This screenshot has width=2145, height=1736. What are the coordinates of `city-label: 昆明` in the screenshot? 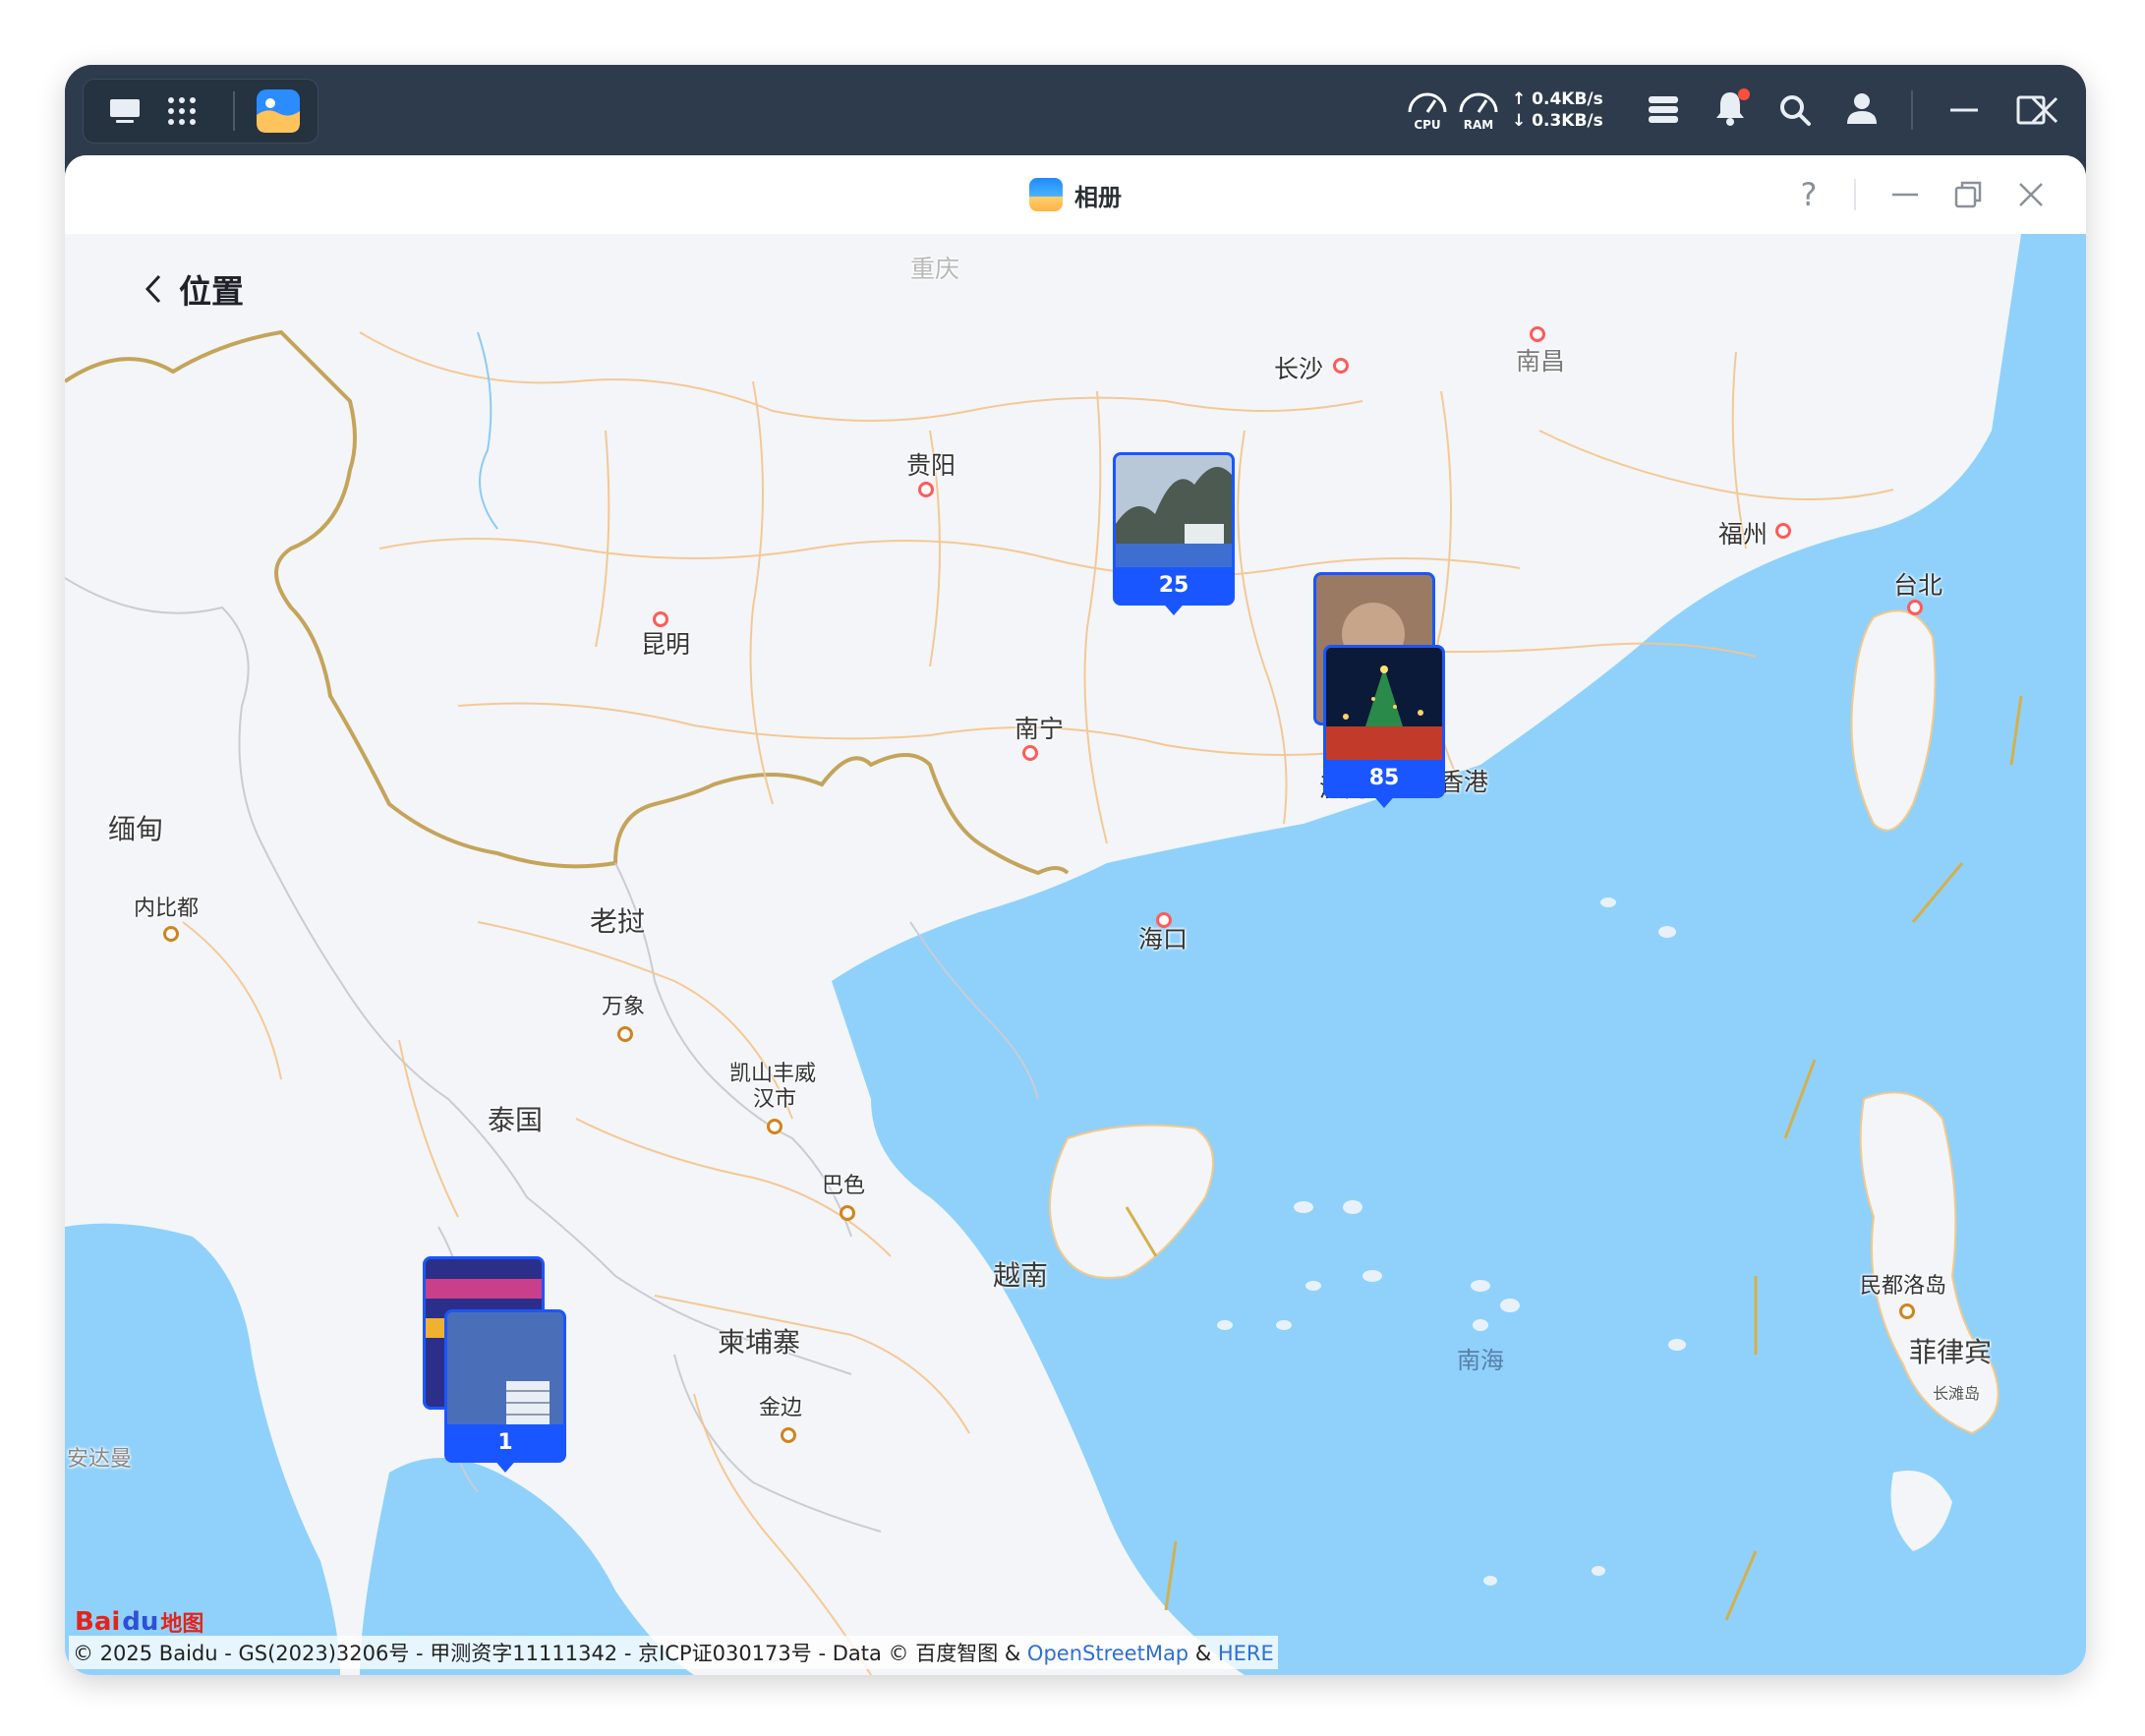 It's located at (666, 644).